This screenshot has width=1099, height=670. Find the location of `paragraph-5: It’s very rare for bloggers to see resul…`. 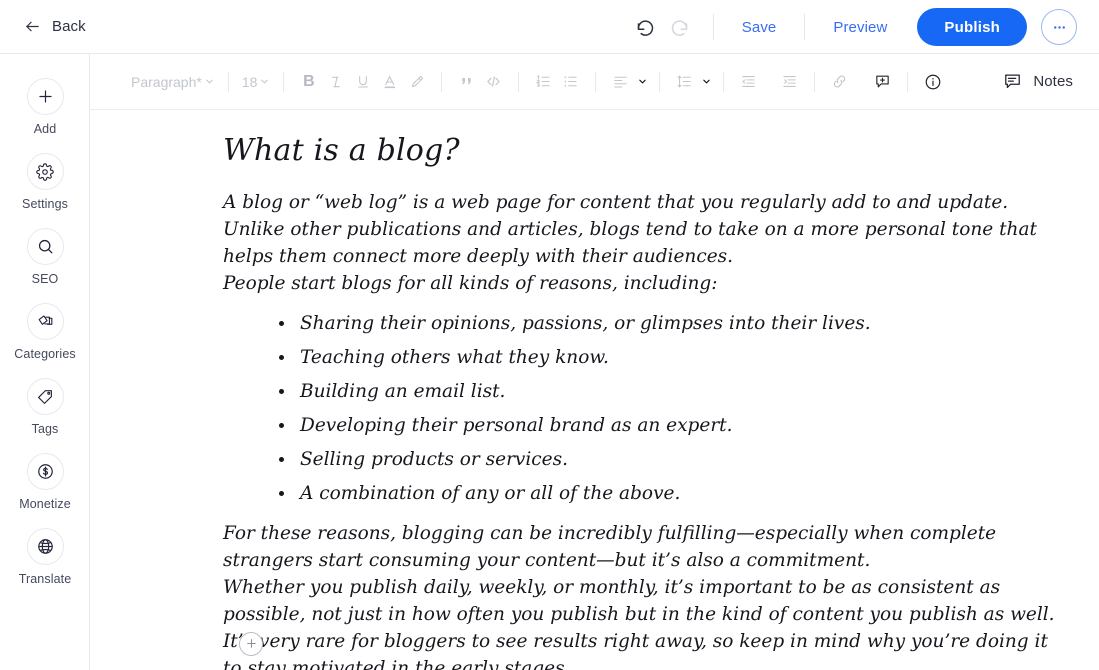

paragraph-5: It’s very rare for bloggers to see resul… is located at coordinates (641, 649).